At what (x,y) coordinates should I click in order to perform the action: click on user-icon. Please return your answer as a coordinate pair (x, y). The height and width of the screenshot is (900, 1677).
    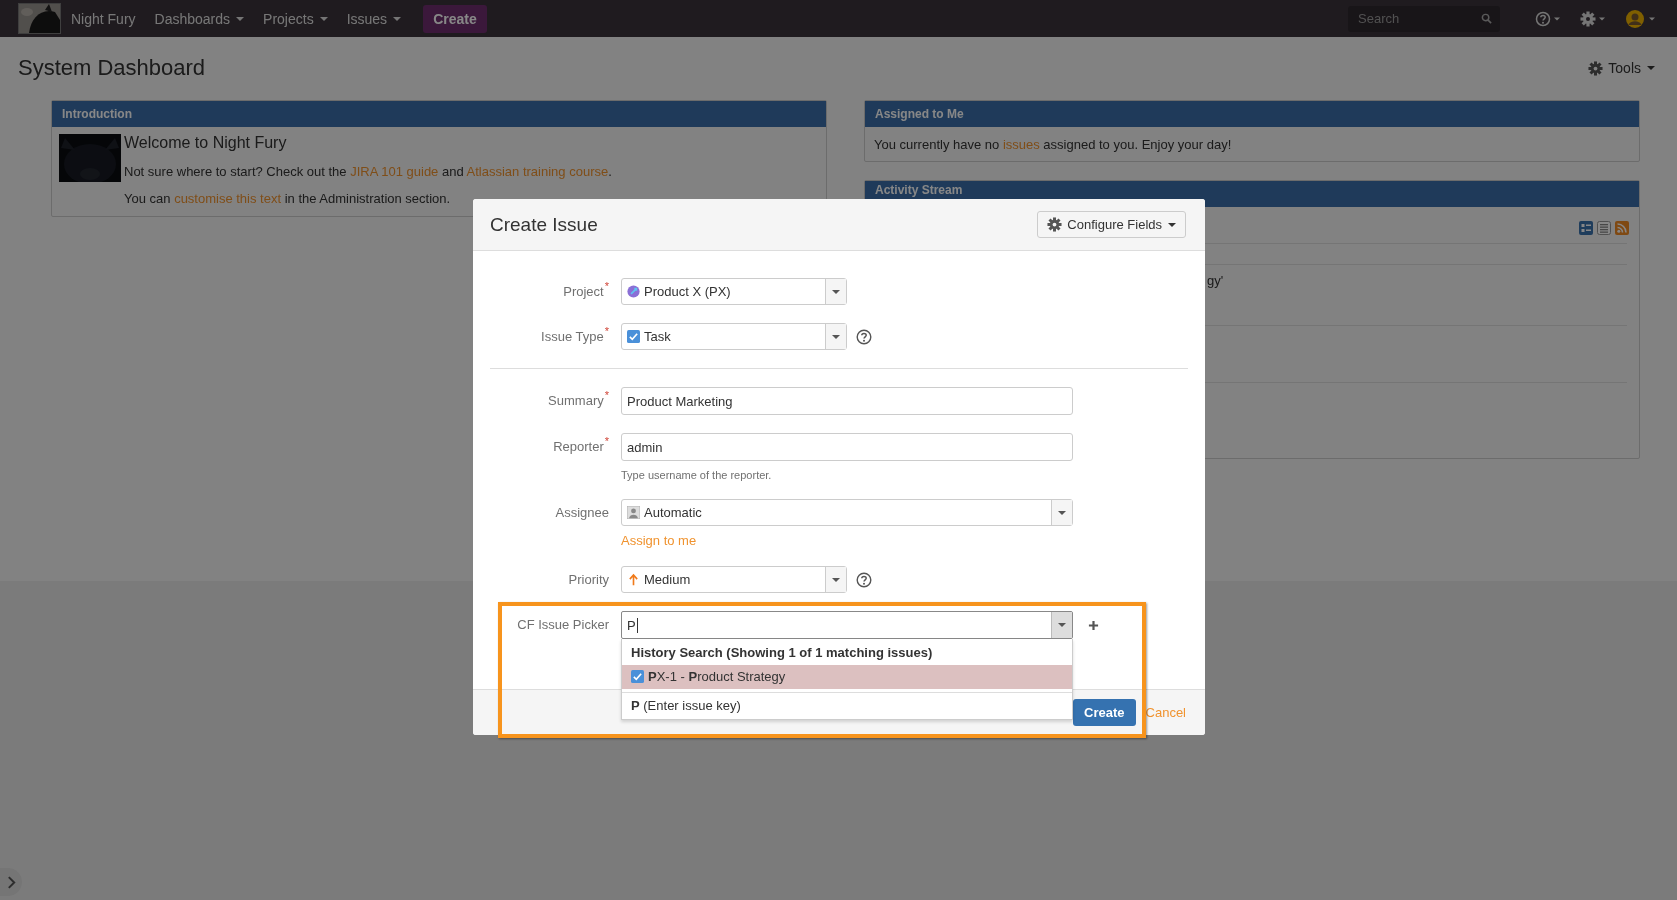
    Looking at the image, I should click on (633, 512).